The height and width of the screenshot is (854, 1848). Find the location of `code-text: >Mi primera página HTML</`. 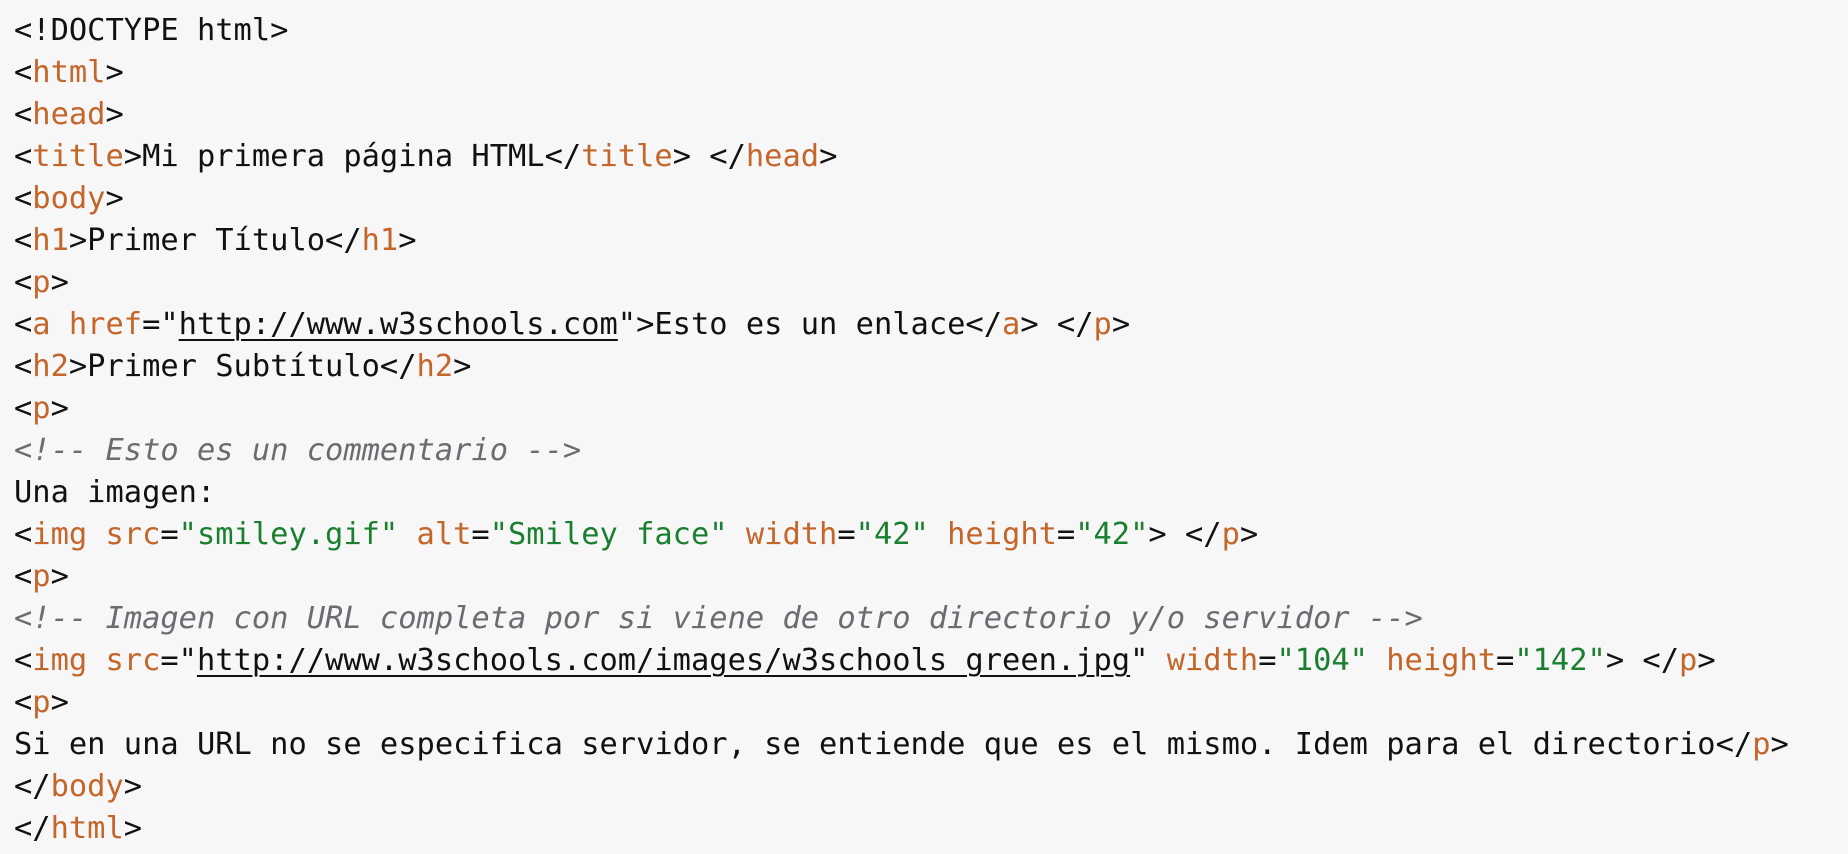

code-text: >Mi primera página HTML</ is located at coordinates (352, 156).